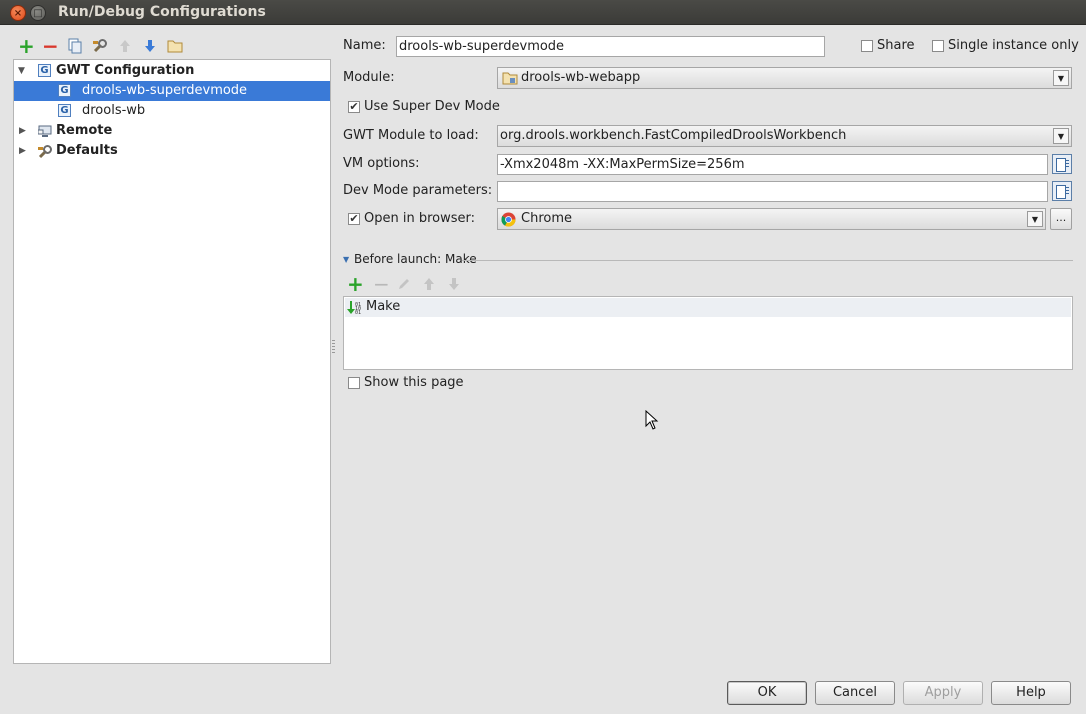  I want to click on gwt-module-label: GWT Module to load:, so click(411, 135).